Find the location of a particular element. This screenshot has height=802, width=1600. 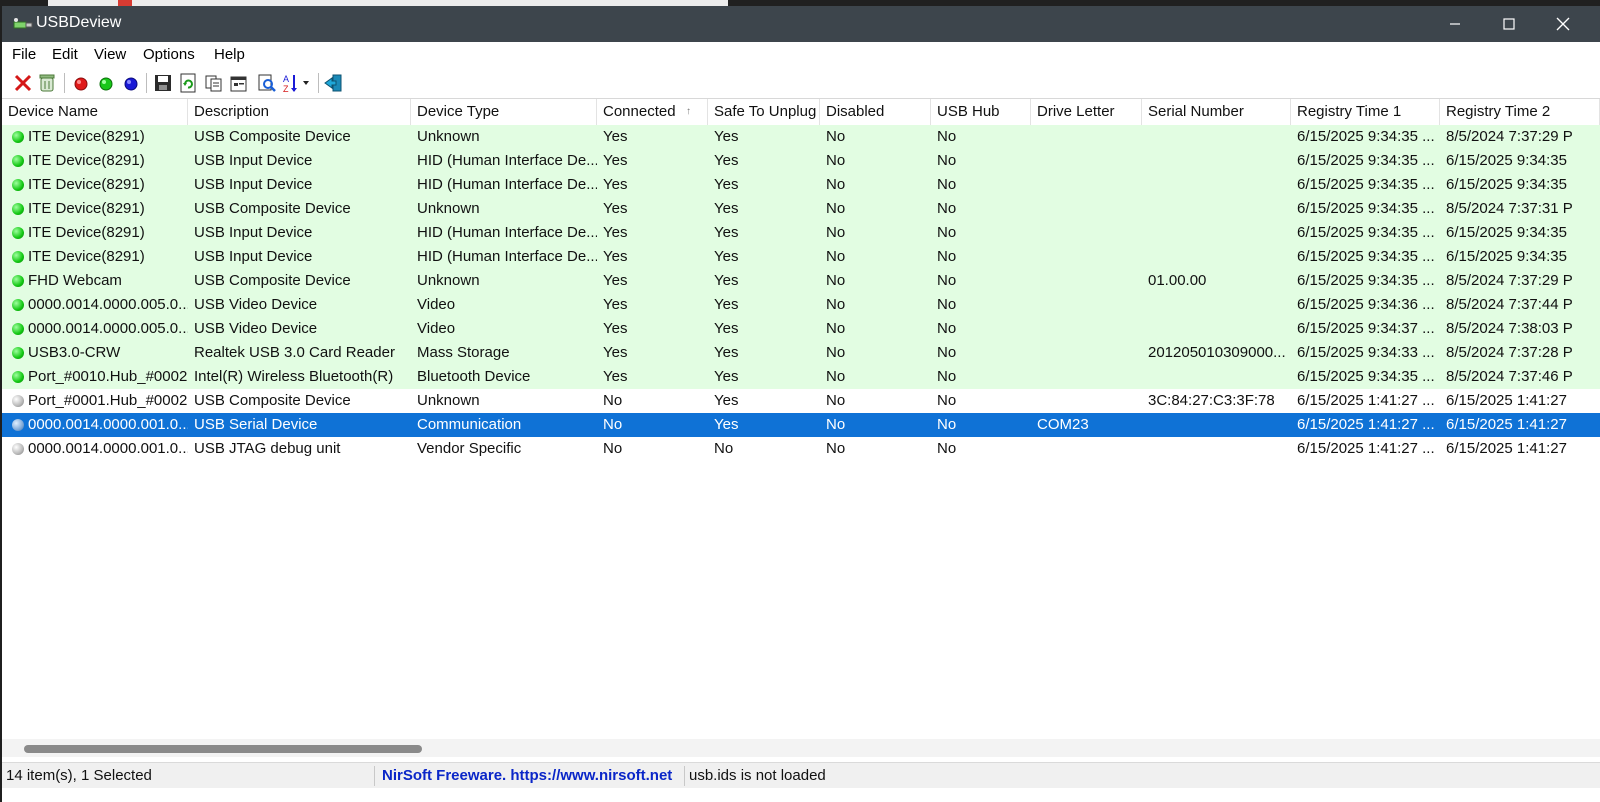

disconnect-icon is located at coordinates (23, 83).